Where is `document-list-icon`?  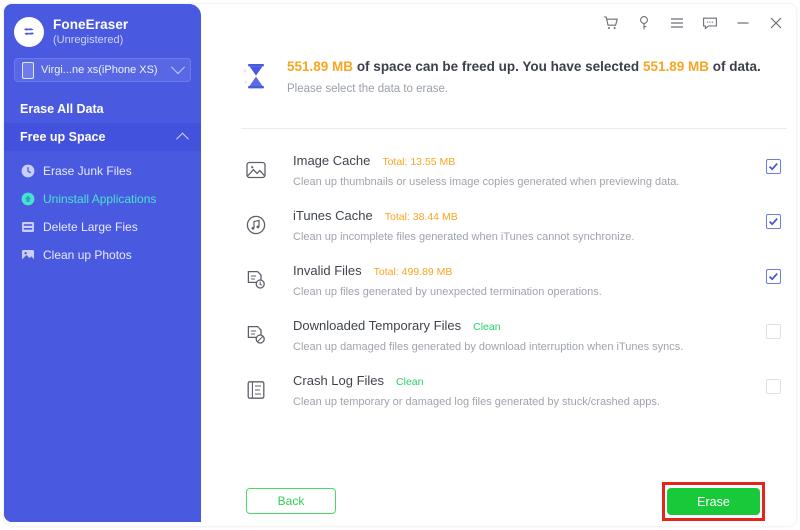 document-list-icon is located at coordinates (256, 390).